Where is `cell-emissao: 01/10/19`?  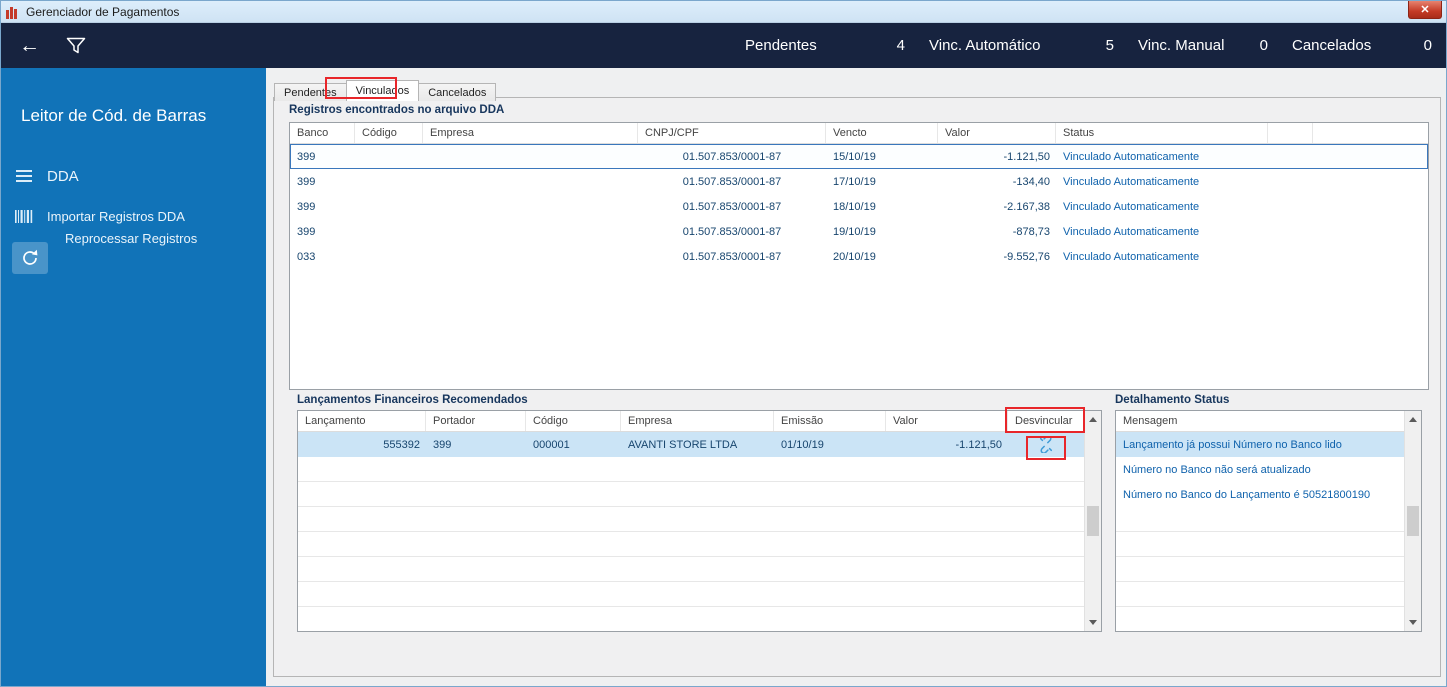
cell-emissao: 01/10/19 is located at coordinates (802, 444).